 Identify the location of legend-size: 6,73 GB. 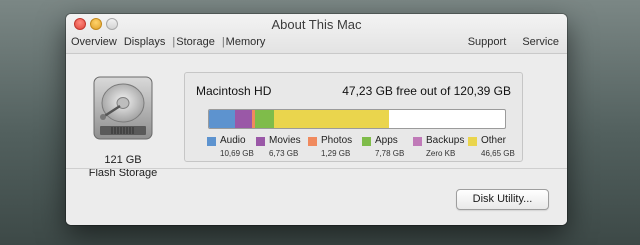
(284, 153).